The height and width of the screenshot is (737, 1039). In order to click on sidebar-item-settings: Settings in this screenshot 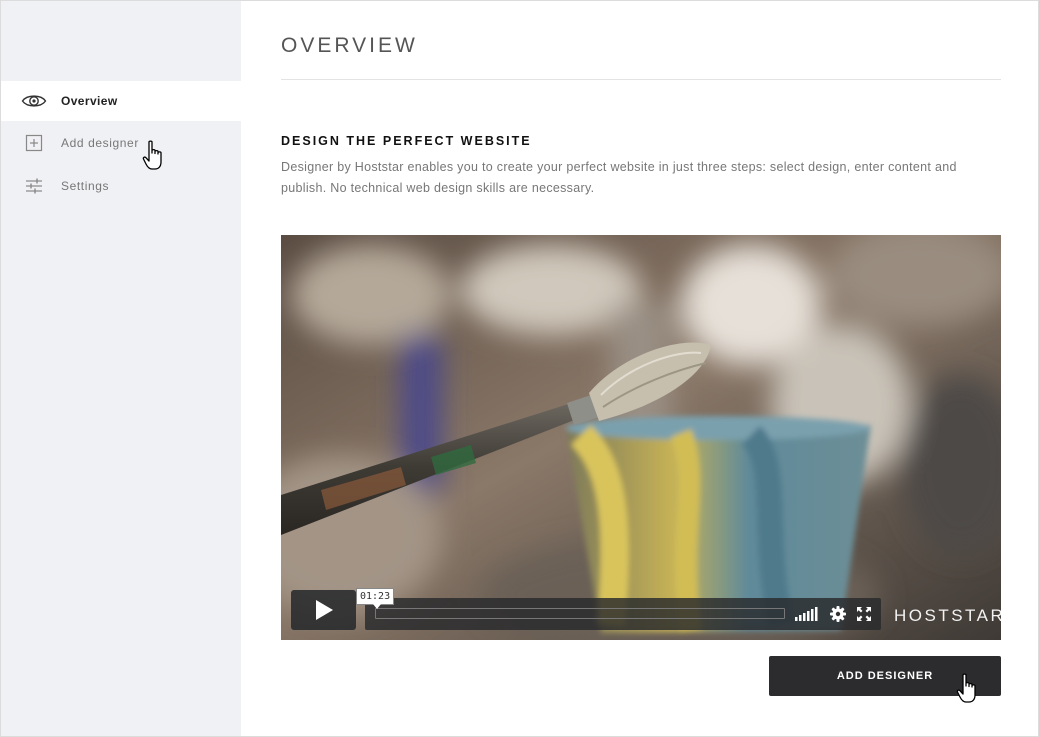, I will do `click(121, 186)`.